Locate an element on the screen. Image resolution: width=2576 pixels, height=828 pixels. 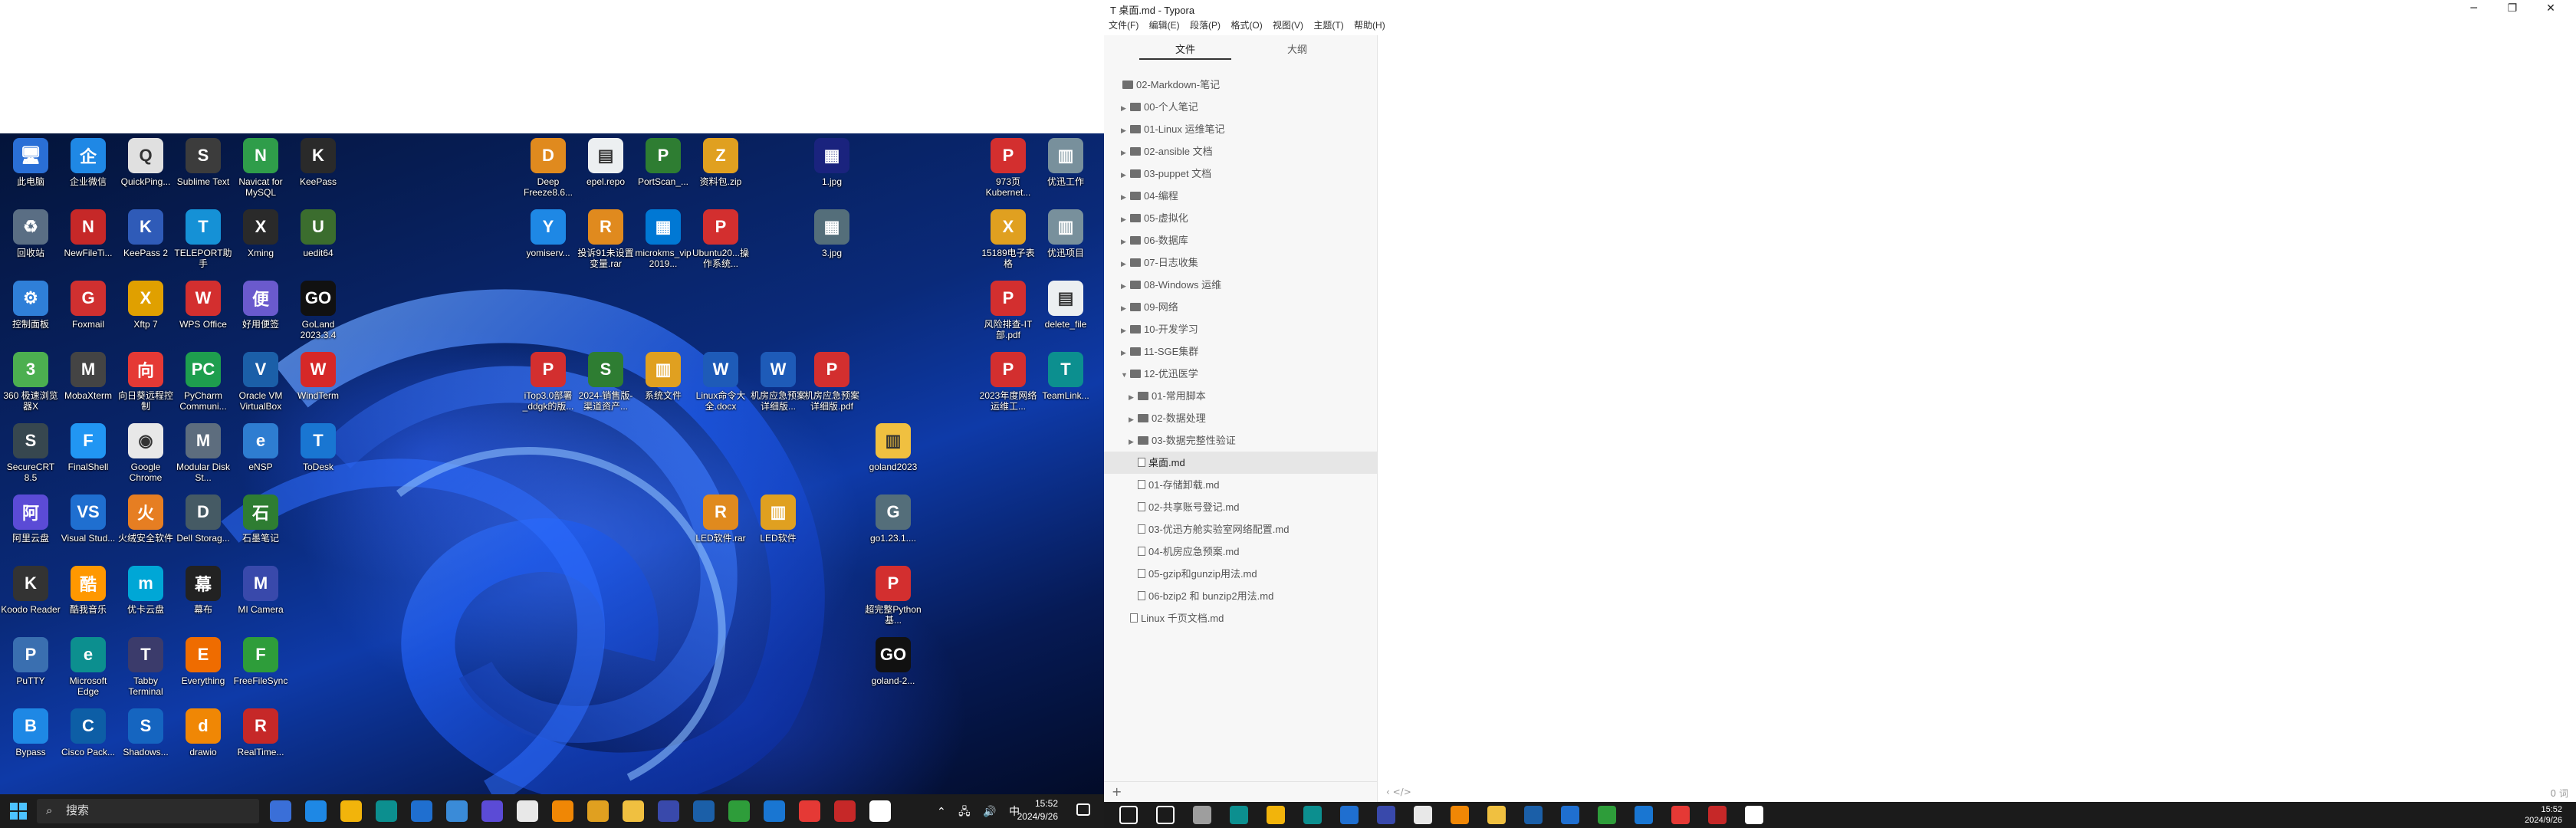
desktop-icon: X 15189电子表格 is located at coordinates (1009, 239).